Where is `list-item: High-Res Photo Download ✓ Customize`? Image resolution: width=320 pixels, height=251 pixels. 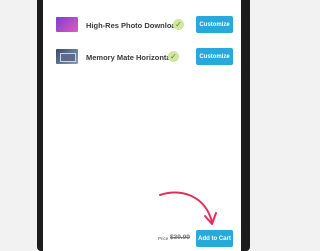 list-item: High-Res Photo Download ✓ Customize is located at coordinates (142, 28).